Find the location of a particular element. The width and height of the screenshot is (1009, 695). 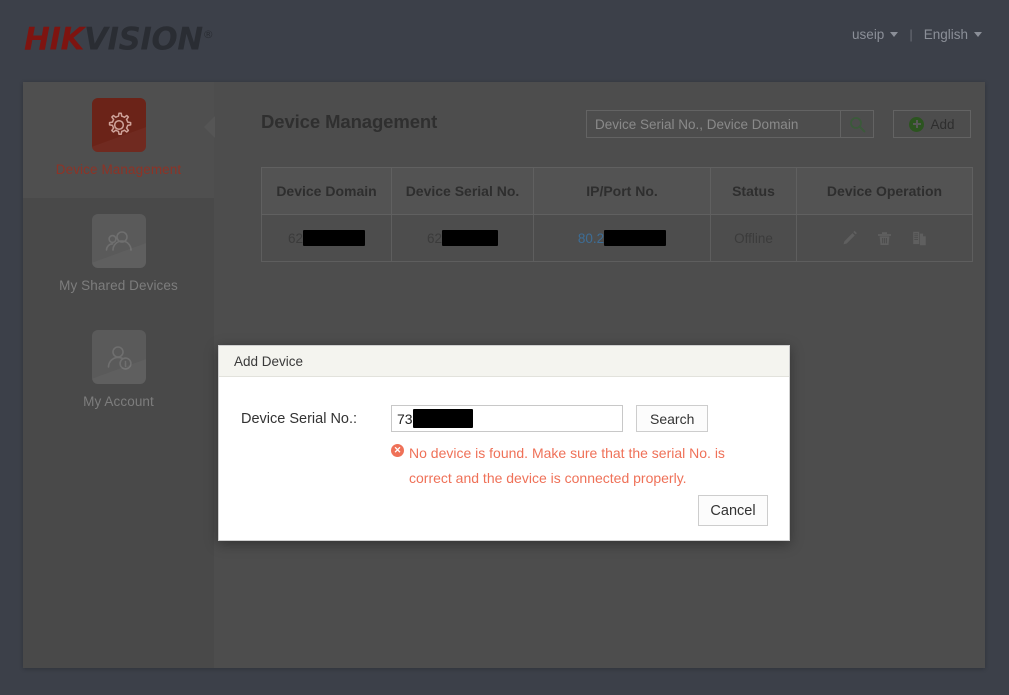

copy-icon is located at coordinates (919, 238).